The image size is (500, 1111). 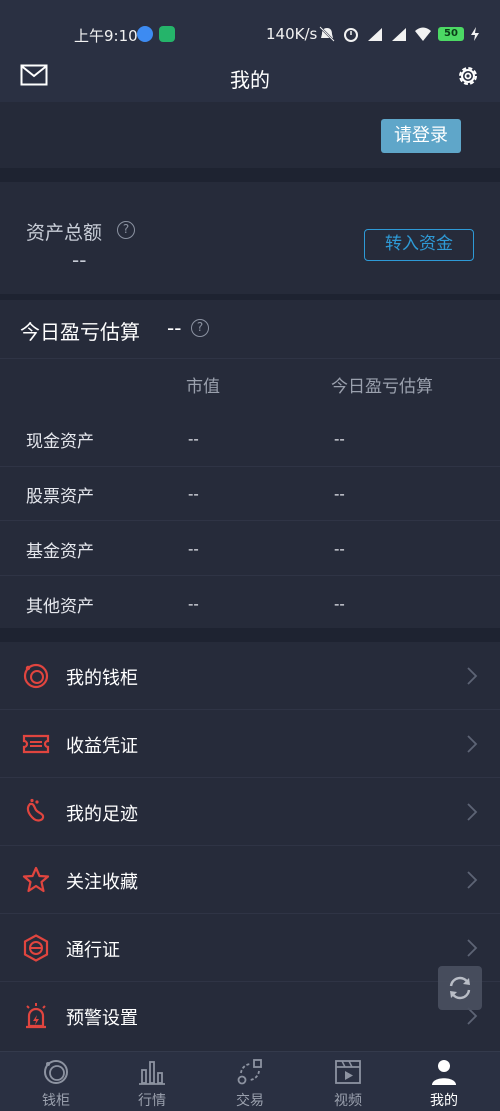 What do you see at coordinates (36, 879) in the screenshot?
I see `star-icon` at bounding box center [36, 879].